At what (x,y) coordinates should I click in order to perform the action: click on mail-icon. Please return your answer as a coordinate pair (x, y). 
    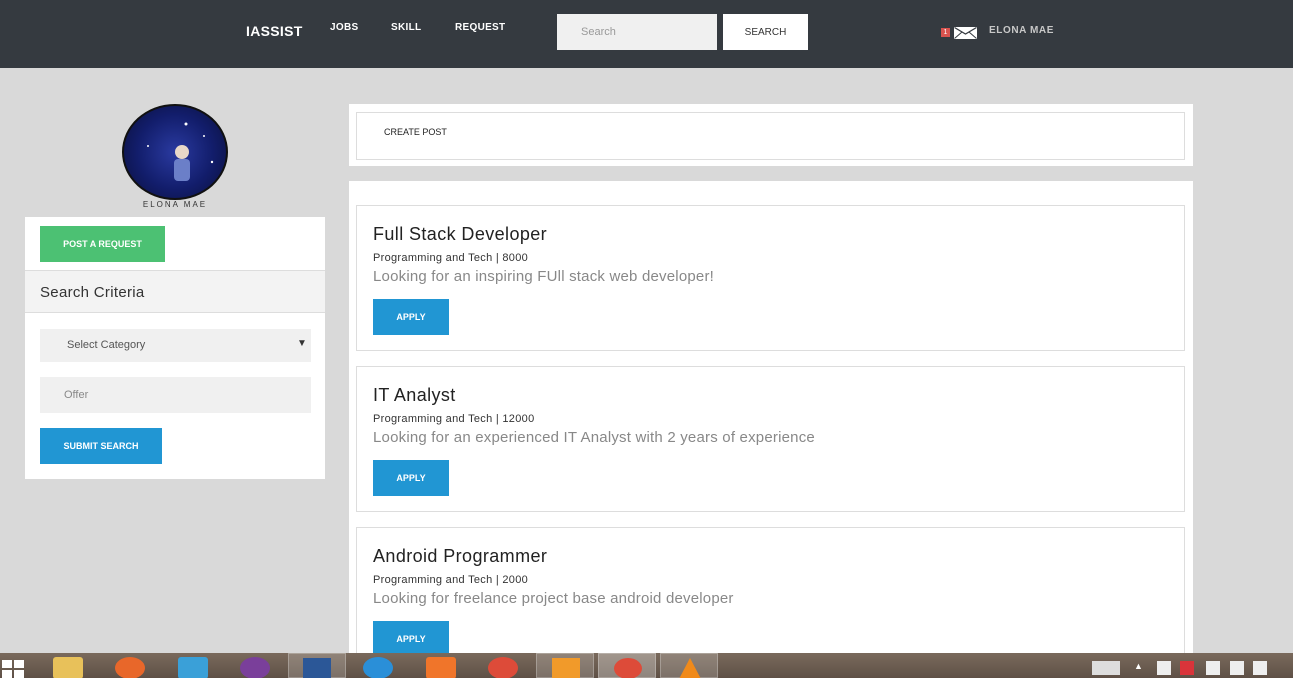
    Looking at the image, I should click on (965, 33).